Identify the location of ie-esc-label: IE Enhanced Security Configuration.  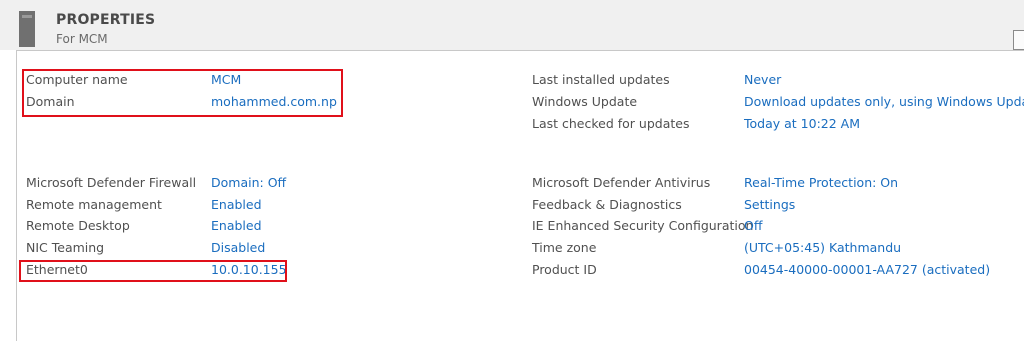
(643, 225).